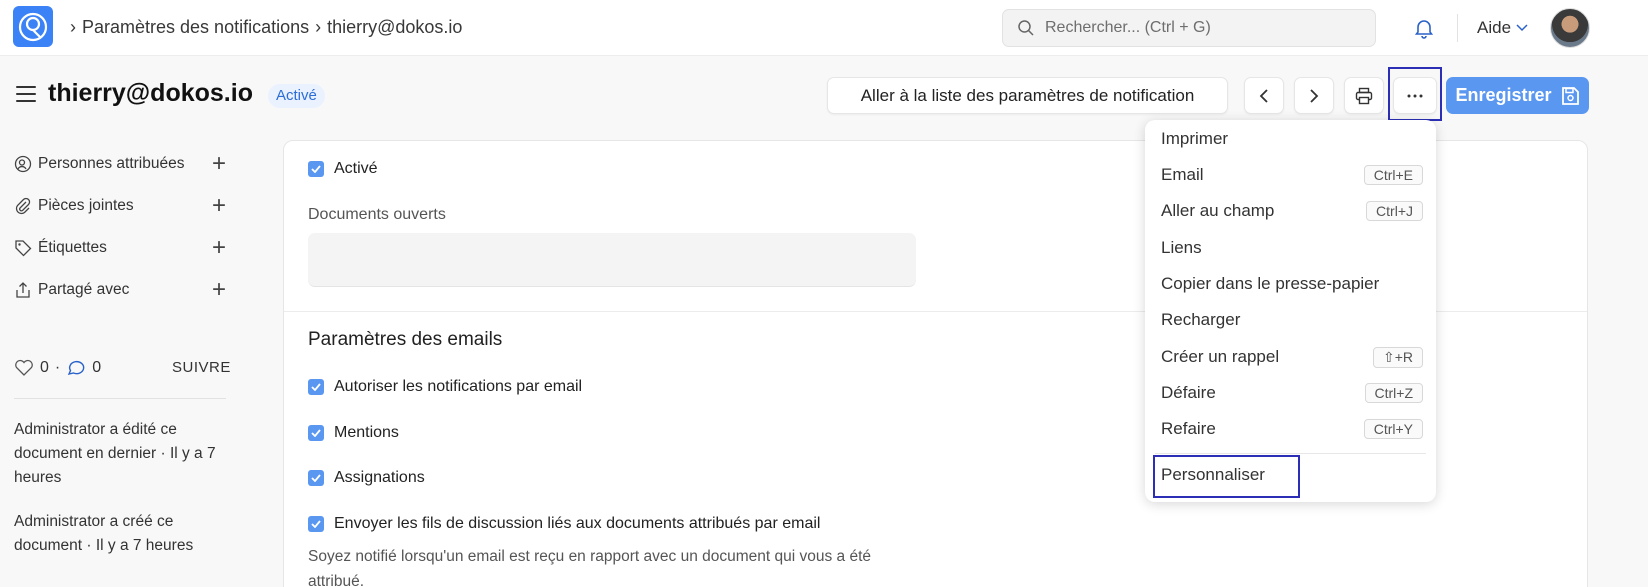 This screenshot has height=587, width=1648. I want to click on more-actions-button, so click(1415, 95).